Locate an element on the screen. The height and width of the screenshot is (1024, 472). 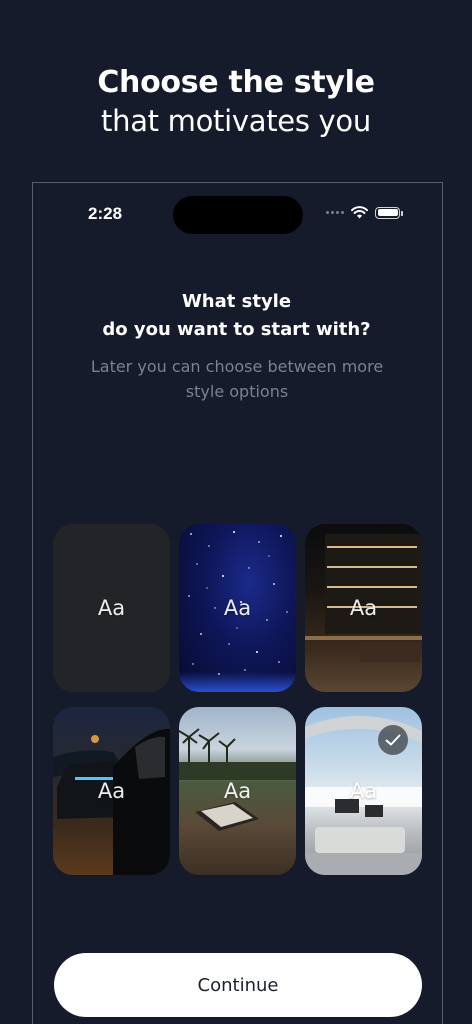
battery-icon is located at coordinates (389, 212).